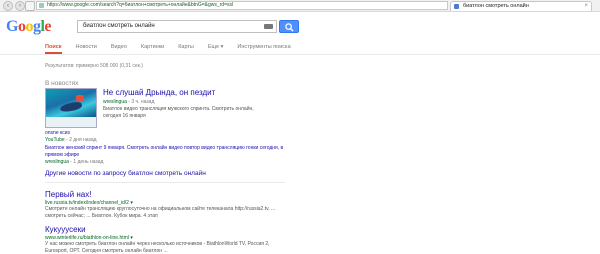 This screenshot has width=600, height=254. Describe the element at coordinates (12, 26) in the screenshot. I see `logo-letter: G` at that location.